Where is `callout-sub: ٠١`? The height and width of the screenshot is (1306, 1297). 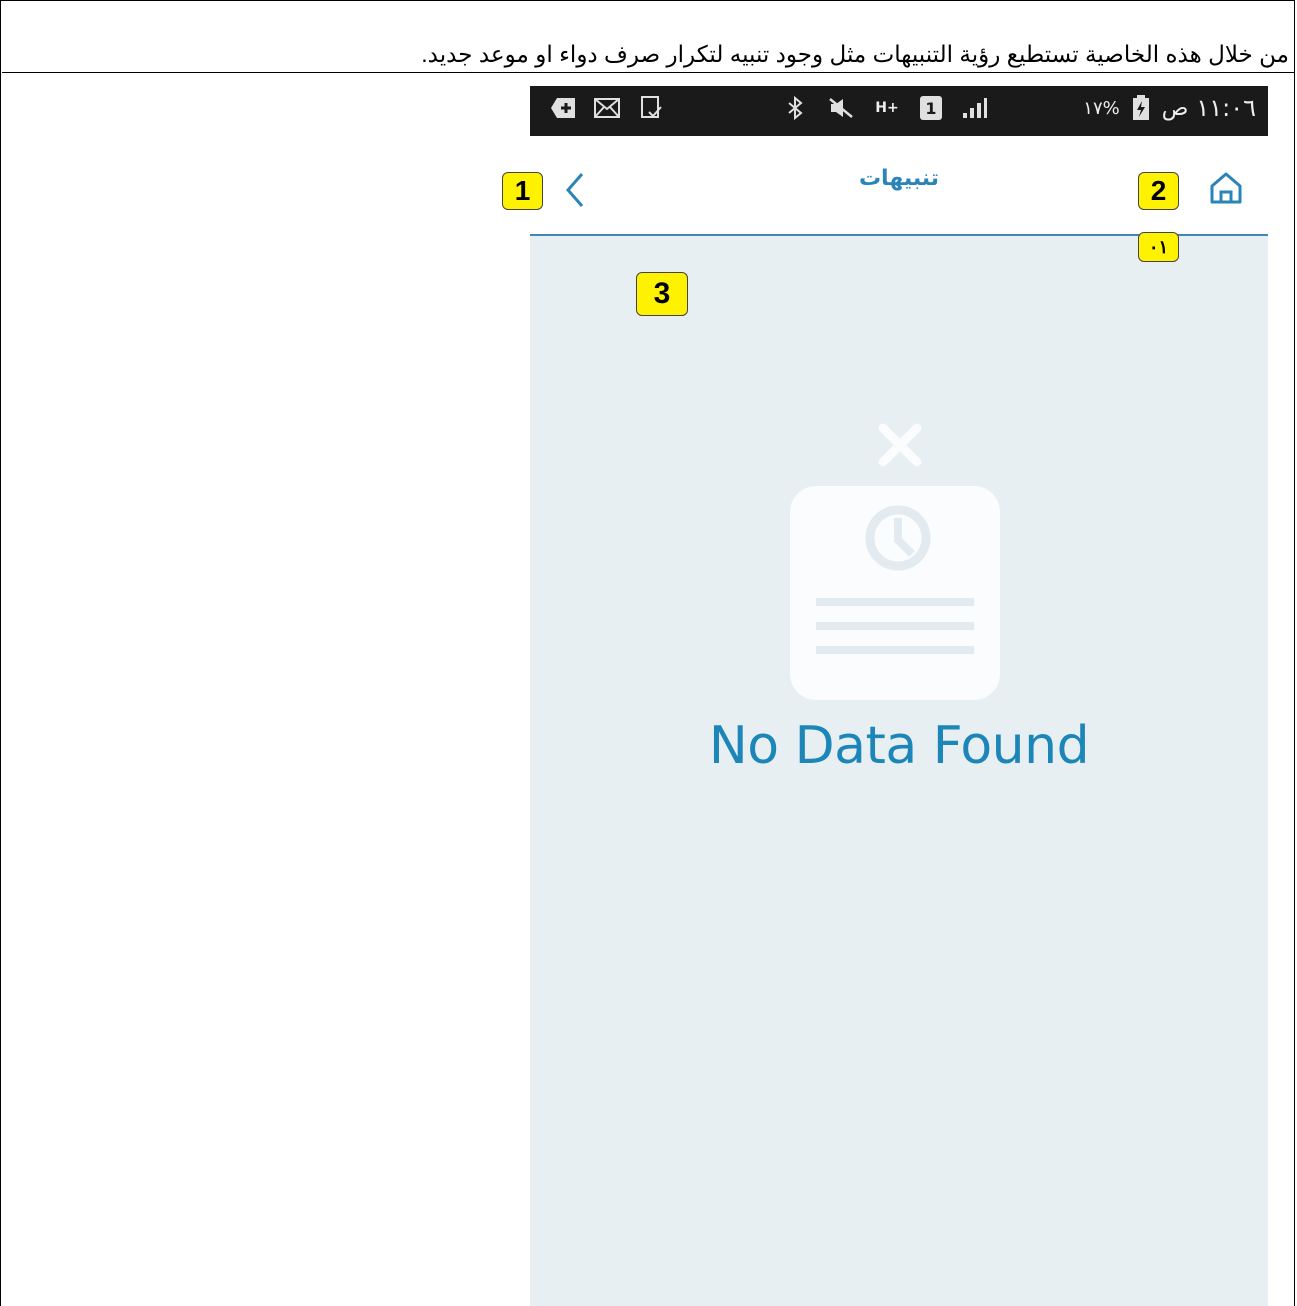 callout-sub: ٠١ is located at coordinates (1158, 247).